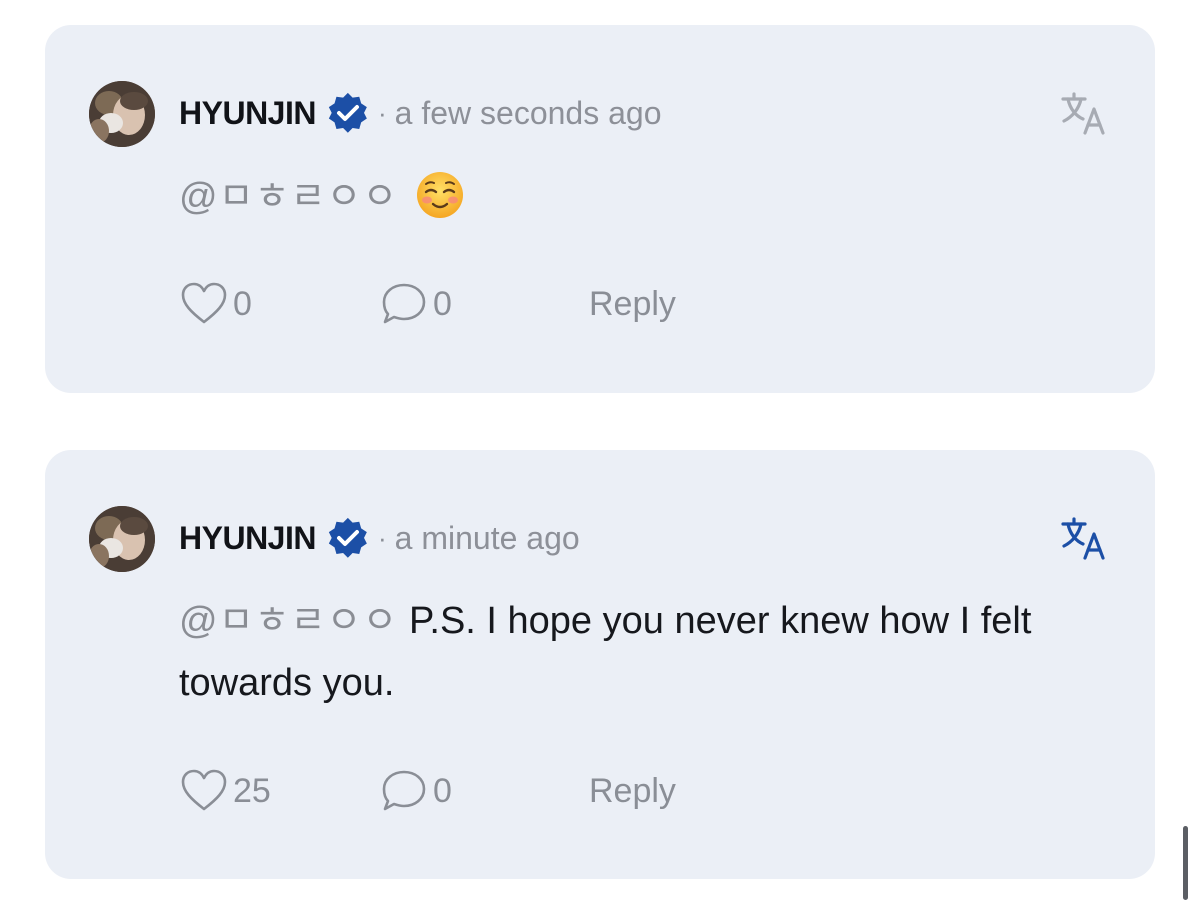 Image resolution: width=1200 pixels, height=908 pixels. Describe the element at coordinates (242, 303) in the screenshot. I see `like-count: 0` at that location.